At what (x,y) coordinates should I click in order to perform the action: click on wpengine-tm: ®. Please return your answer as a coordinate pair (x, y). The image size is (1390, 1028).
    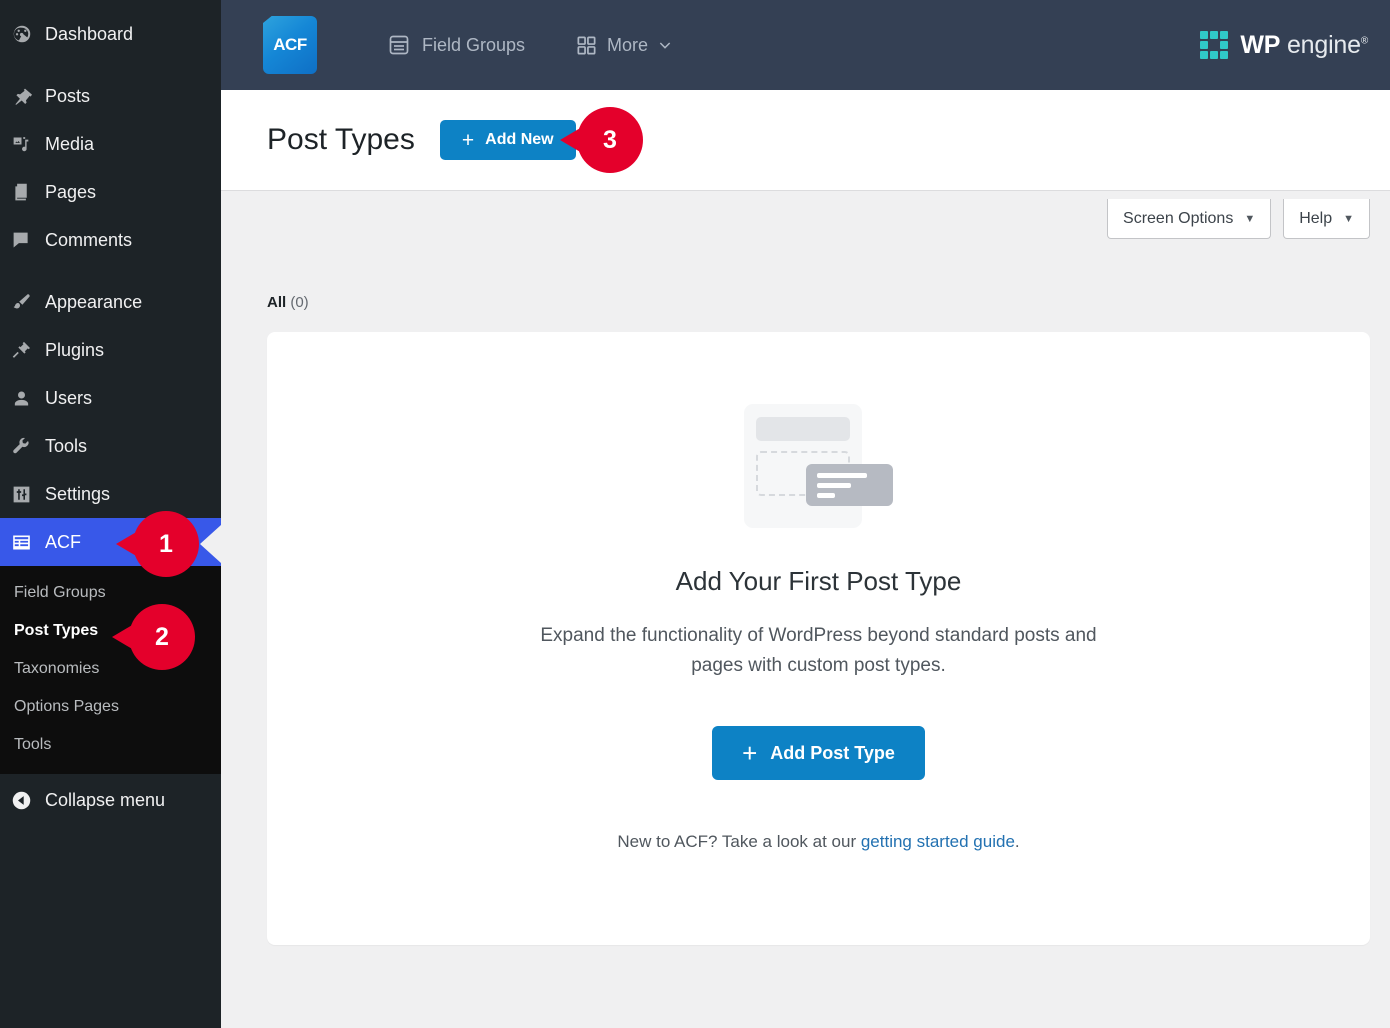
    Looking at the image, I should click on (1364, 41).